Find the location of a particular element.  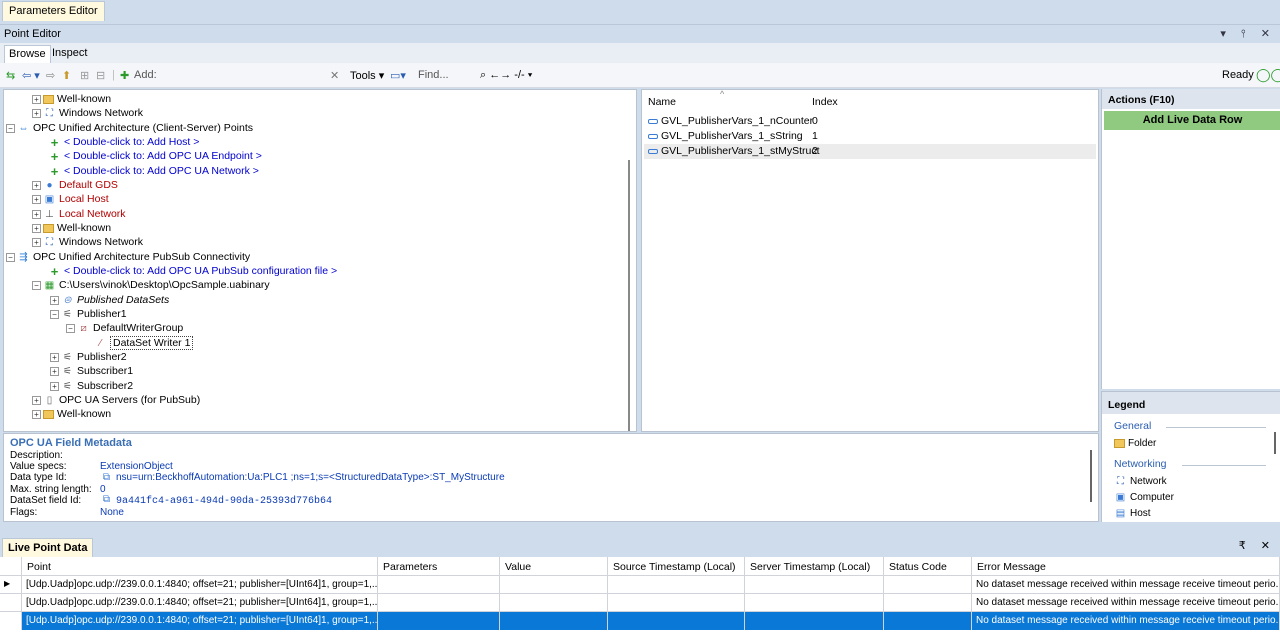

find-nav: ⌕ ←→ -/- ▾ is located at coordinates (506, 75).